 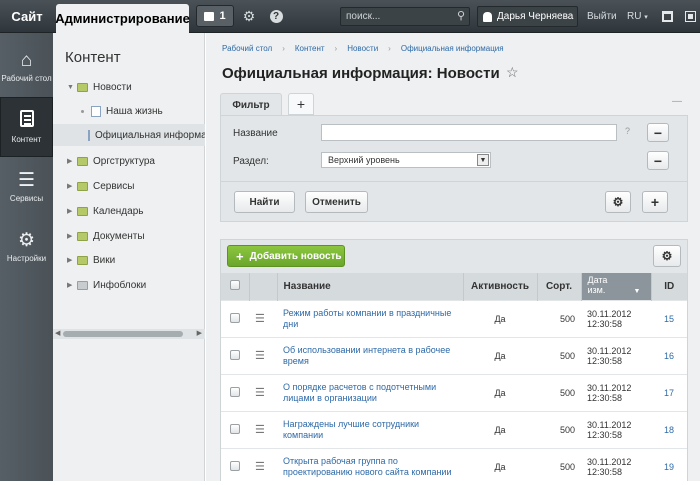 What do you see at coordinates (129, 161) in the screenshot?
I see `tree-item-orgstructure: ▶ Оргструктура` at bounding box center [129, 161].